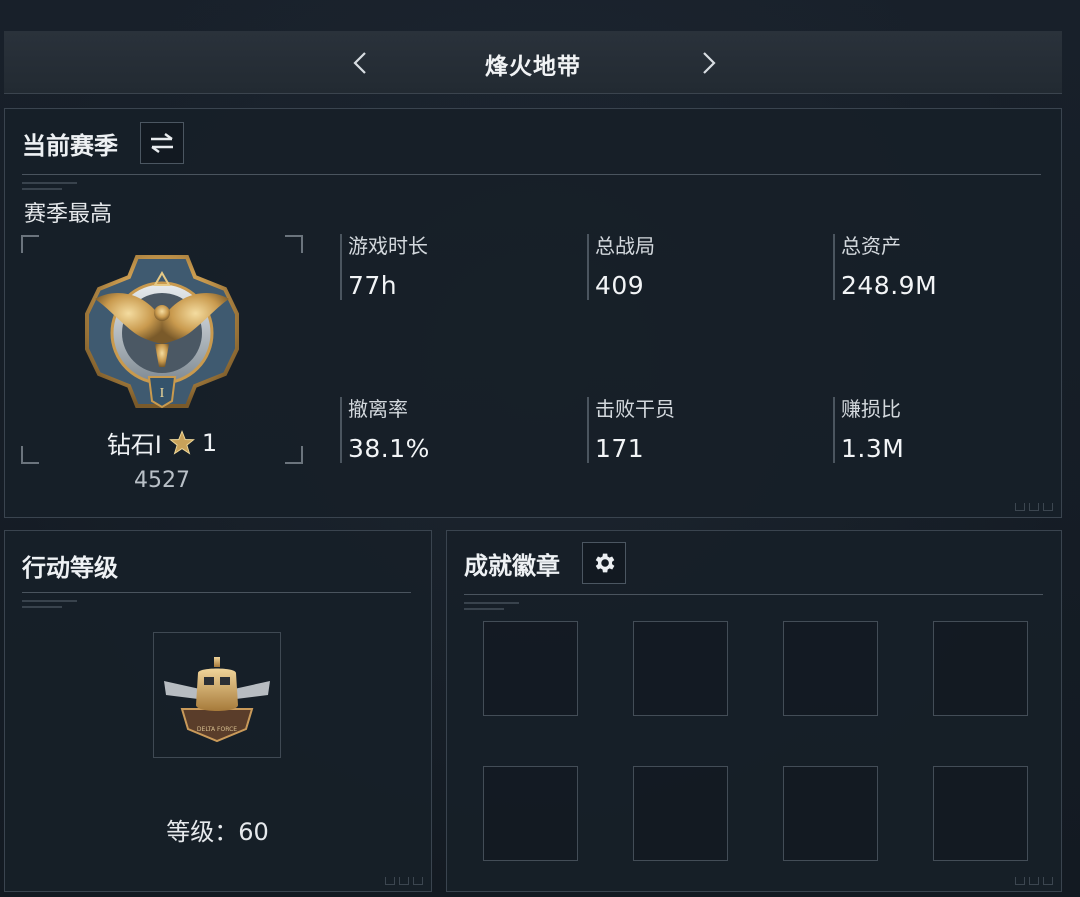 The height and width of the screenshot is (897, 1080). Describe the element at coordinates (625, 246) in the screenshot. I see `stat-label: 总战局` at that location.